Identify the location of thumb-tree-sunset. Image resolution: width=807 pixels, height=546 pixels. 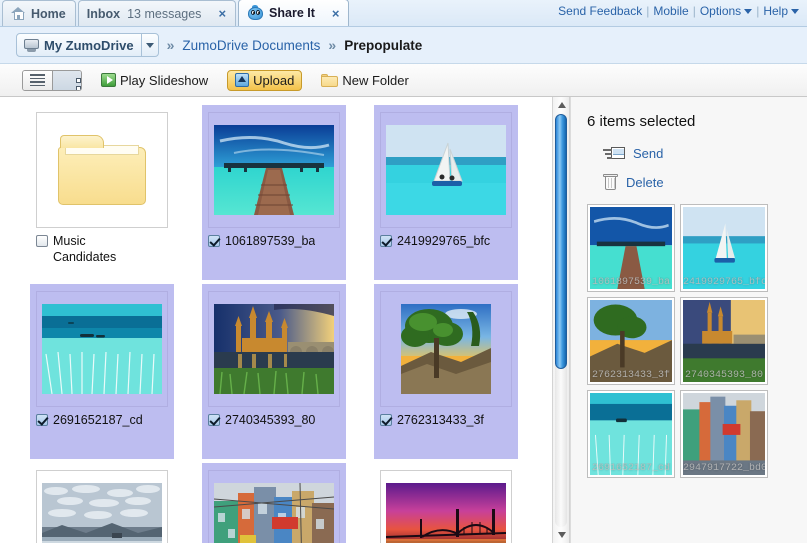
(446, 349).